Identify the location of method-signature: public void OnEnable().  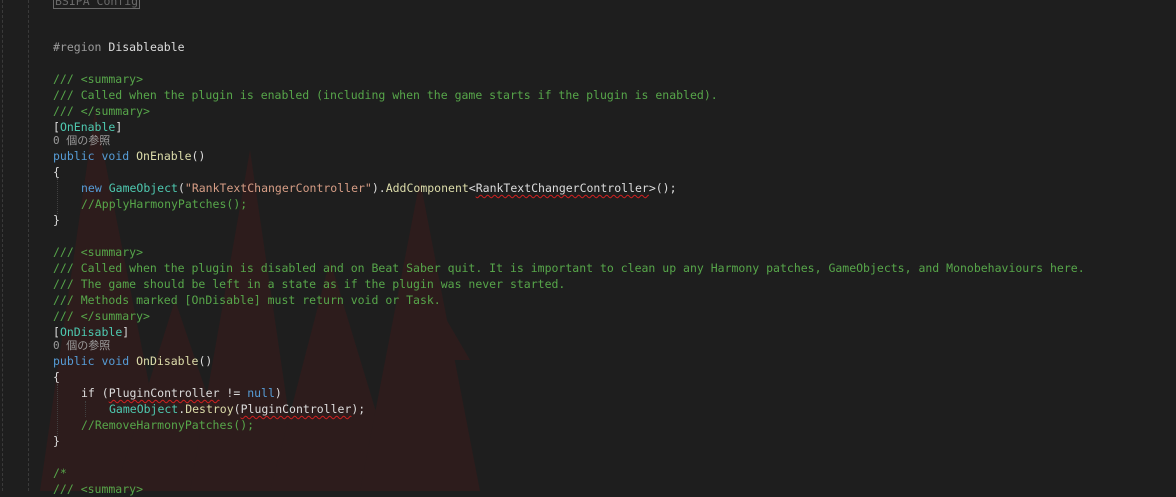
(129, 156).